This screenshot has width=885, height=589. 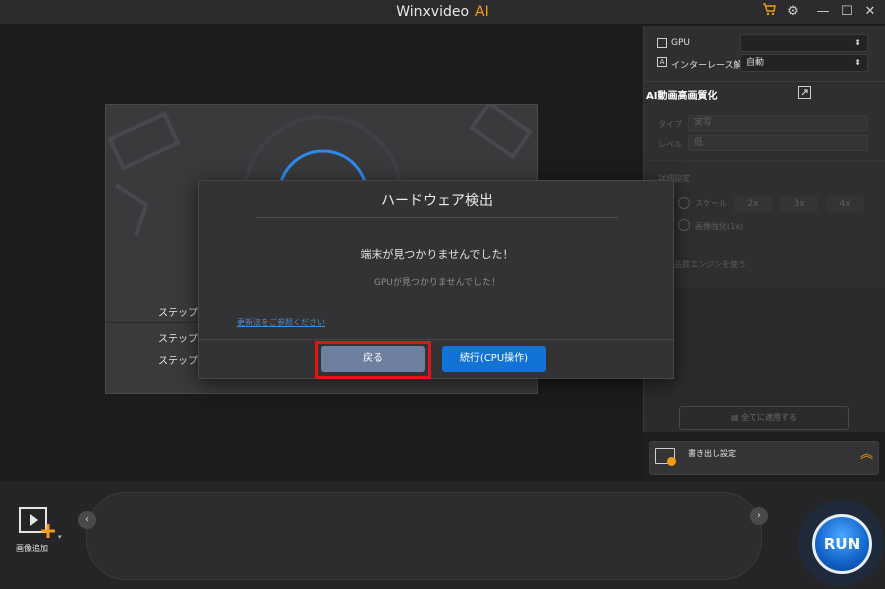 I want to click on run-button: RUN, so click(x=842, y=544).